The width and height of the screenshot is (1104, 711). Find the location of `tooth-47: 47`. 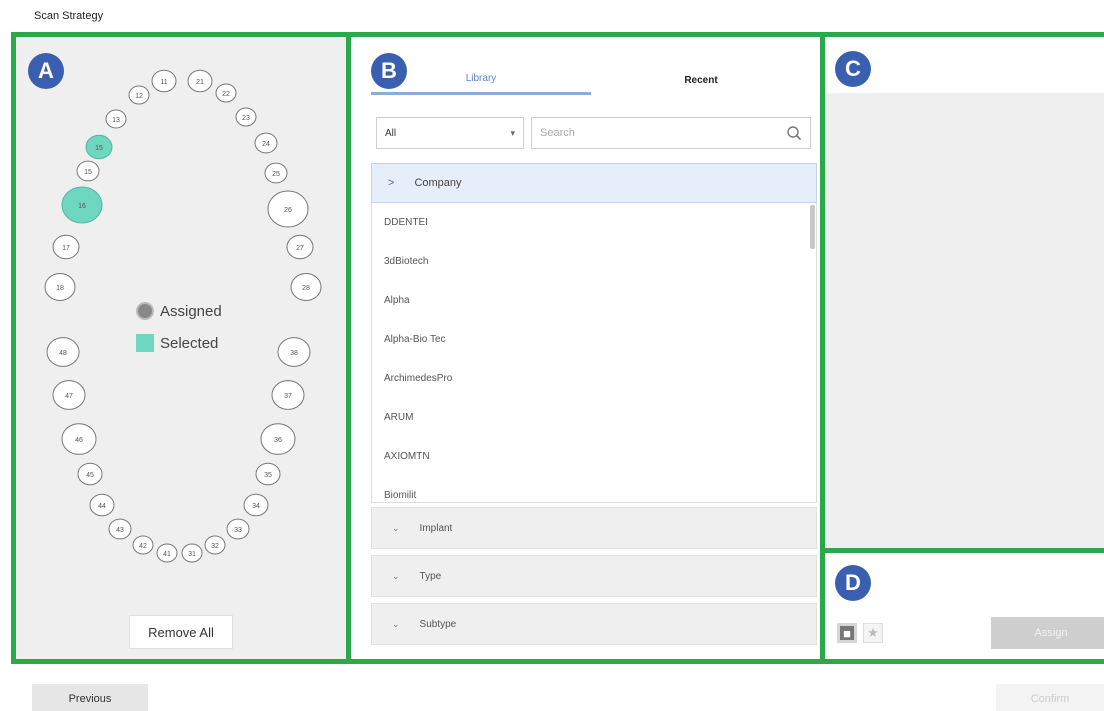

tooth-47: 47 is located at coordinates (69, 395).